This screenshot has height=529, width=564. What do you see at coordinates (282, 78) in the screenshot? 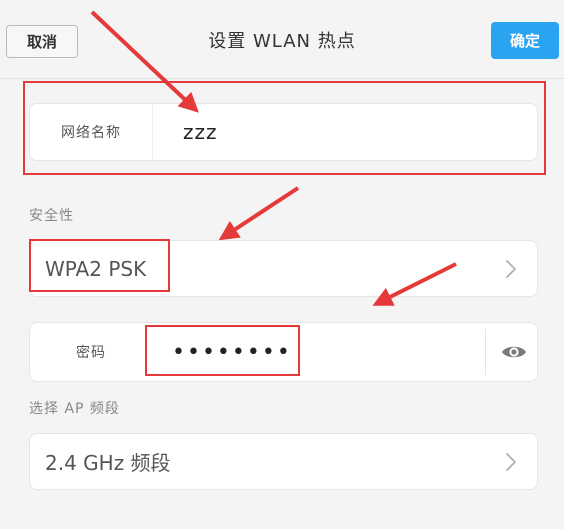
I see `header-divider` at bounding box center [282, 78].